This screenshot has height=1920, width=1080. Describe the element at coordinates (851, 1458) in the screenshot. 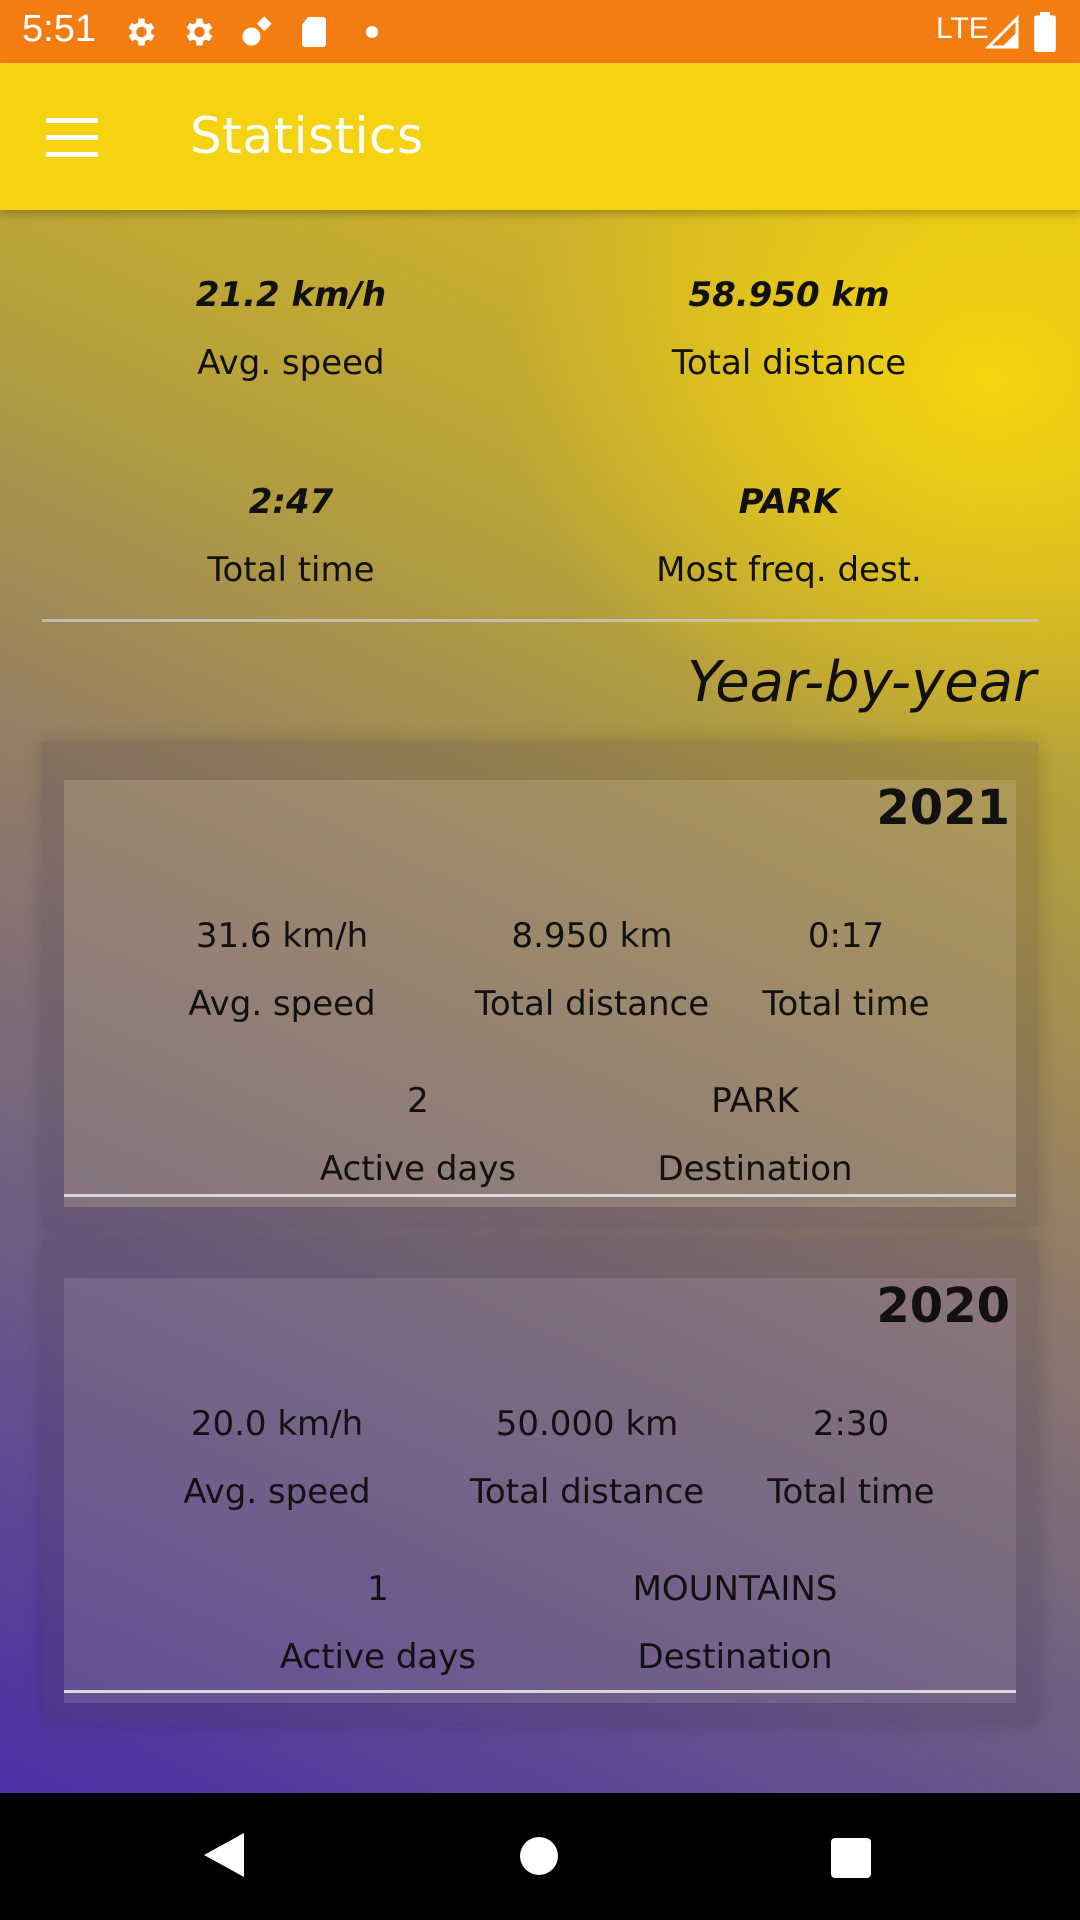

I see `year-total-time: 2:30 Total time` at that location.